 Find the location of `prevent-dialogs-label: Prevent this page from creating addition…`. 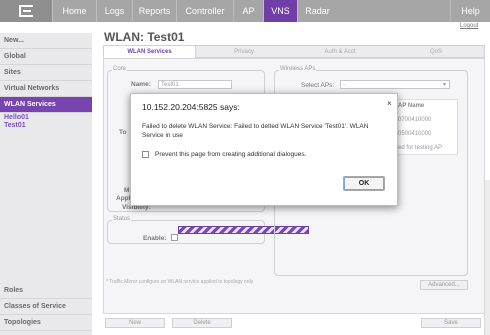

prevent-dialogs-label: Prevent this page from creating addition… is located at coordinates (230, 154).